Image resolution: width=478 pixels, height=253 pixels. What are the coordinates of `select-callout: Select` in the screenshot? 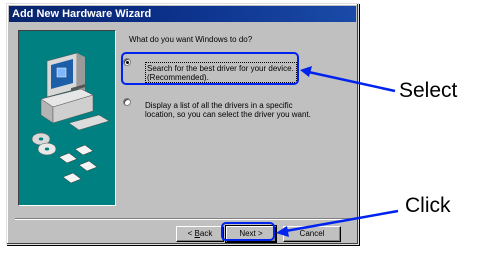 It's located at (428, 90).